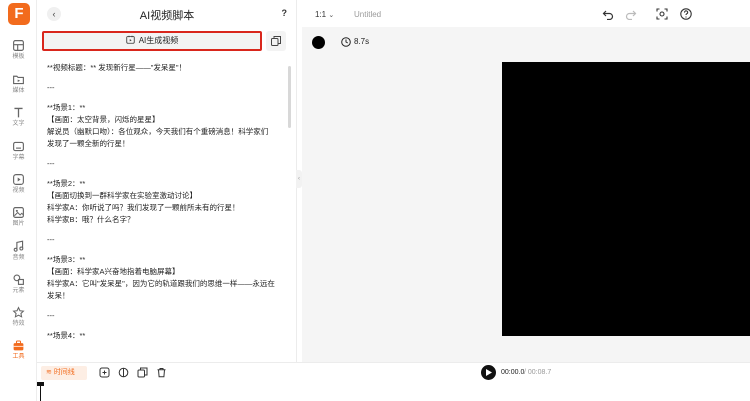 Image resolution: width=750 pixels, height=401 pixels. Describe the element at coordinates (321, 14) in the screenshot. I see `aspect-ratio-value: 1:1` at that location.